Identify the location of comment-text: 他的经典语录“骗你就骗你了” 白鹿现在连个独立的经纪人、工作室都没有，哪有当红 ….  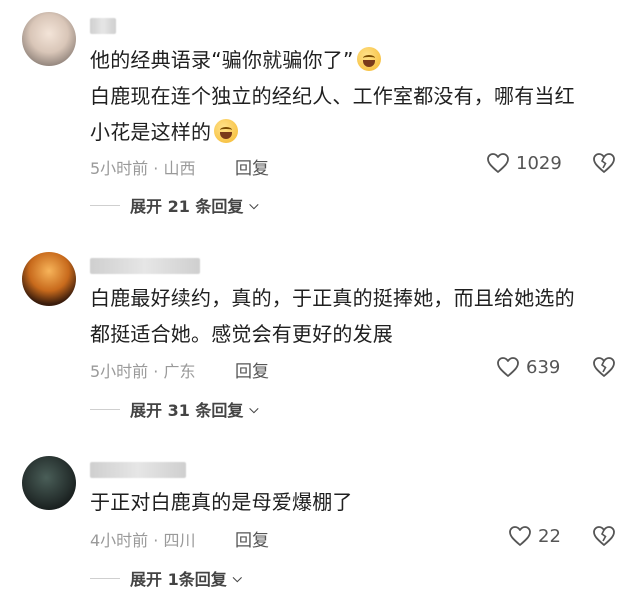
(355, 96).